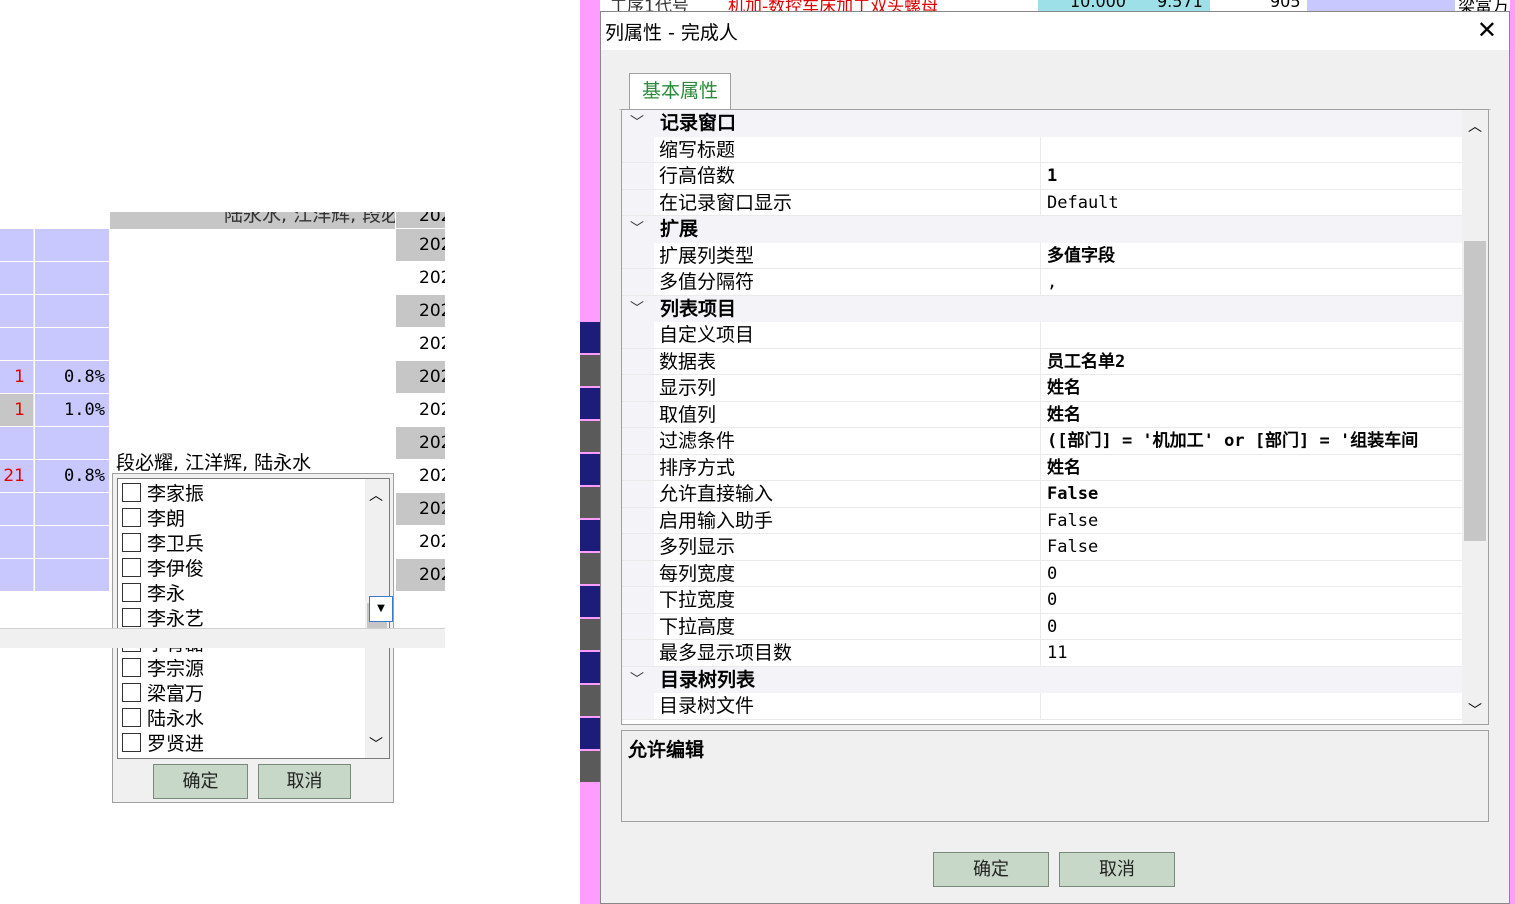 The width and height of the screenshot is (1515, 904). I want to click on property-name: 每列宽度, so click(850, 573).